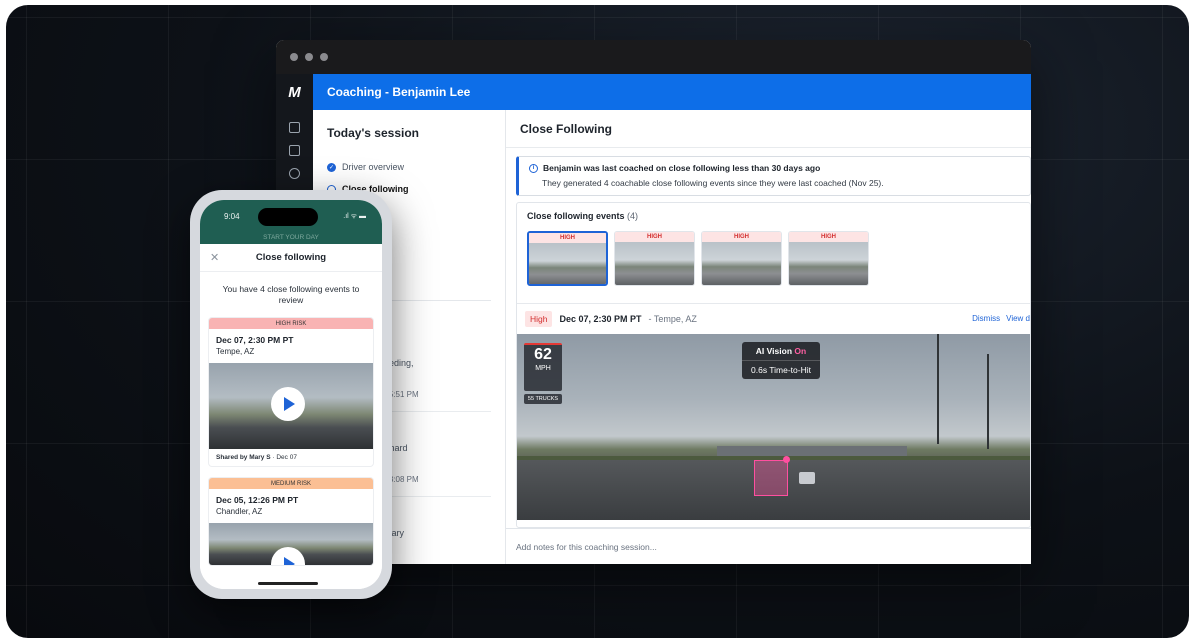 The width and height of the screenshot is (1195, 643). I want to click on risk-badge: High, so click(539, 318).